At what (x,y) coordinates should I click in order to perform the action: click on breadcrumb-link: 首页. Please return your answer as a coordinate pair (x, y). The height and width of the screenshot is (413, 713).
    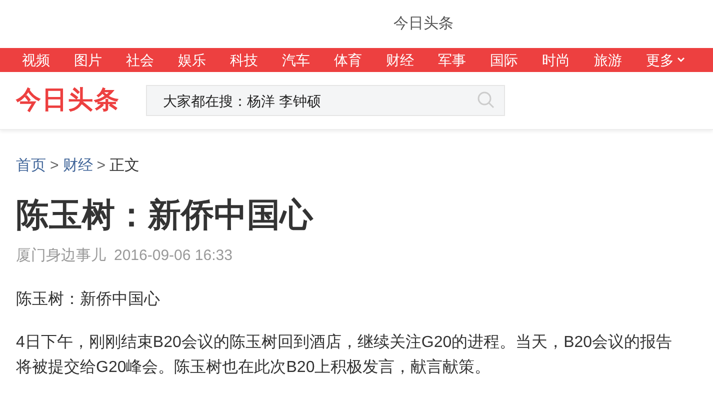
    Looking at the image, I should click on (31, 166).